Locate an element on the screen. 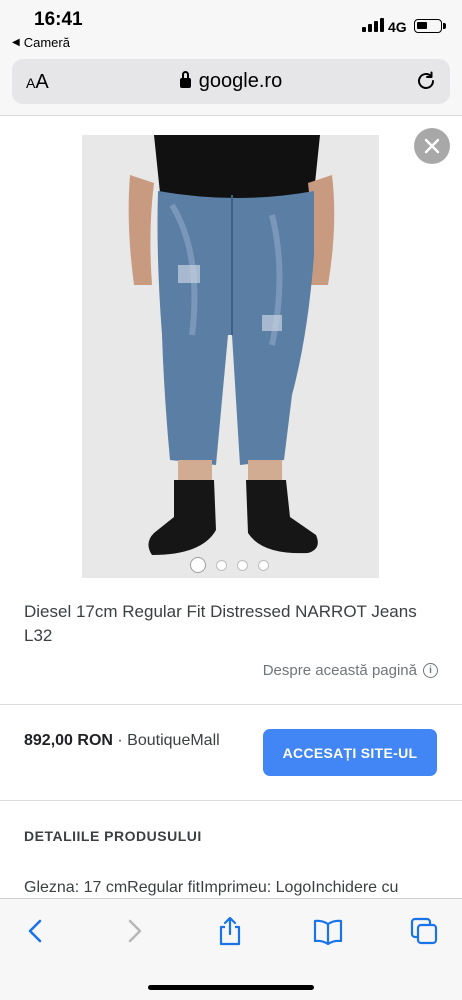 The width and height of the screenshot is (462, 1000). close-button is located at coordinates (432, 146).